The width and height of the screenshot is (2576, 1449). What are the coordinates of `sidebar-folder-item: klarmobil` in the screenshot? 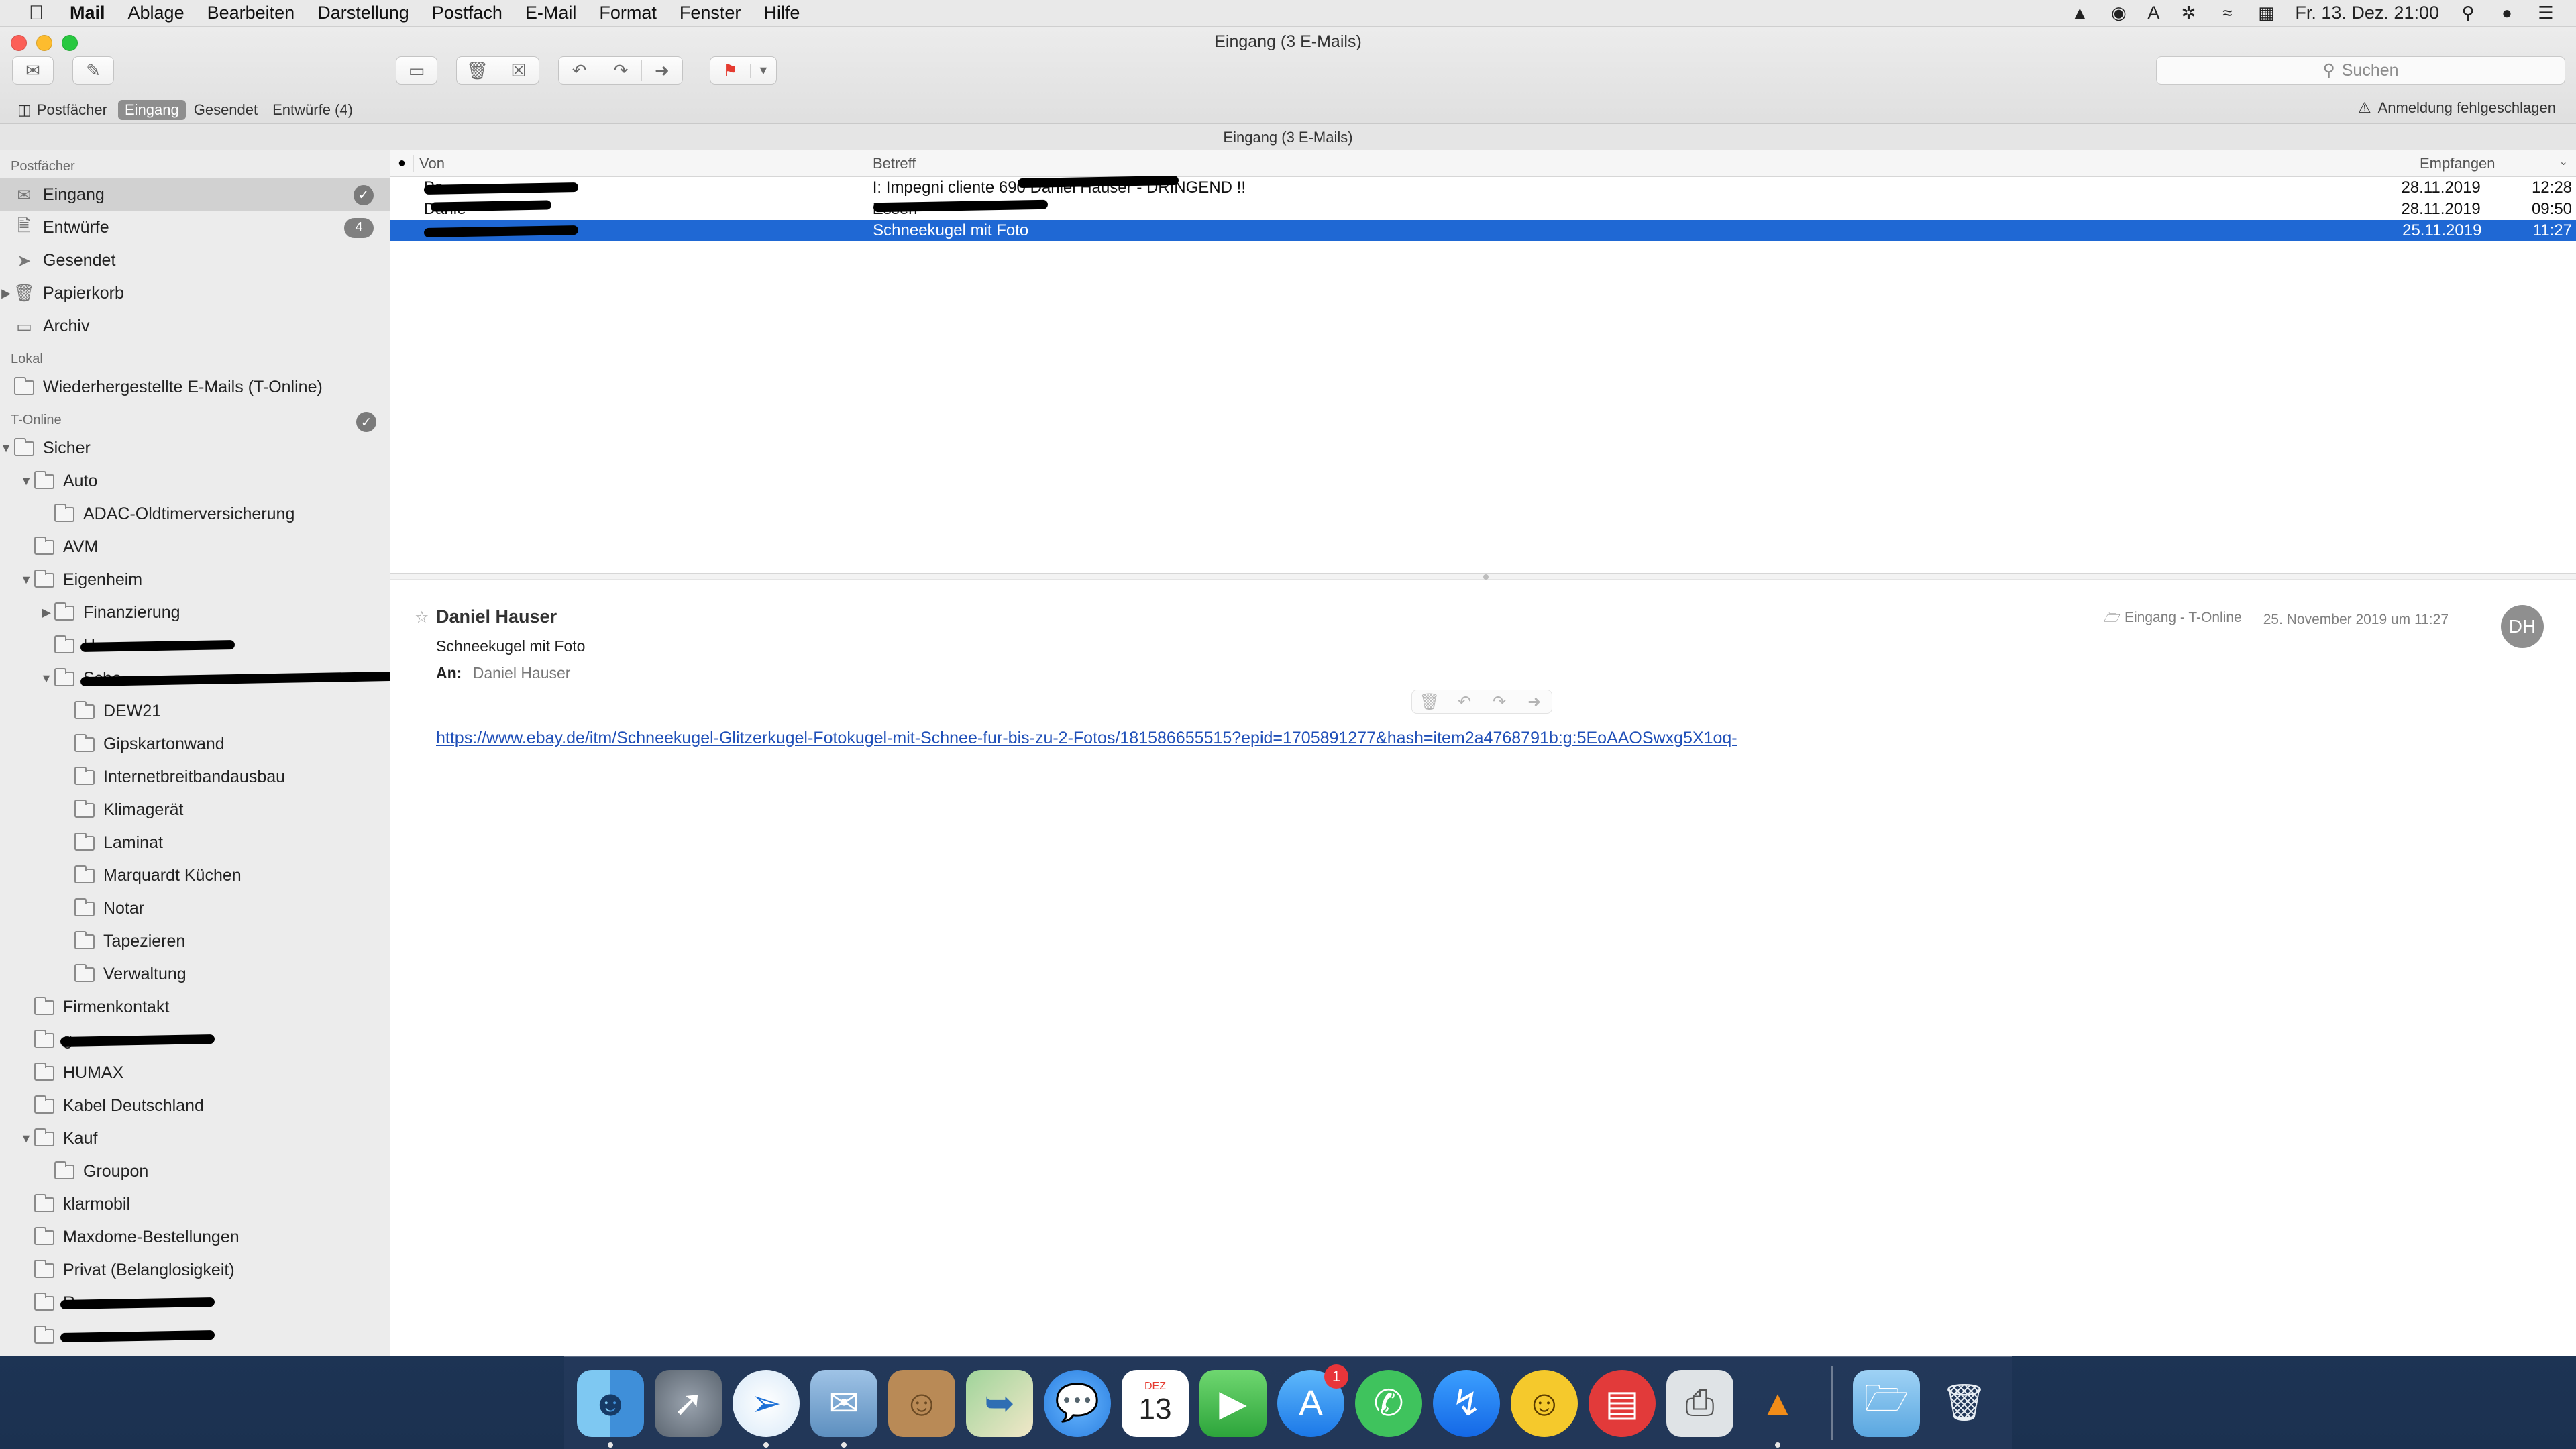 It's located at (195, 1204).